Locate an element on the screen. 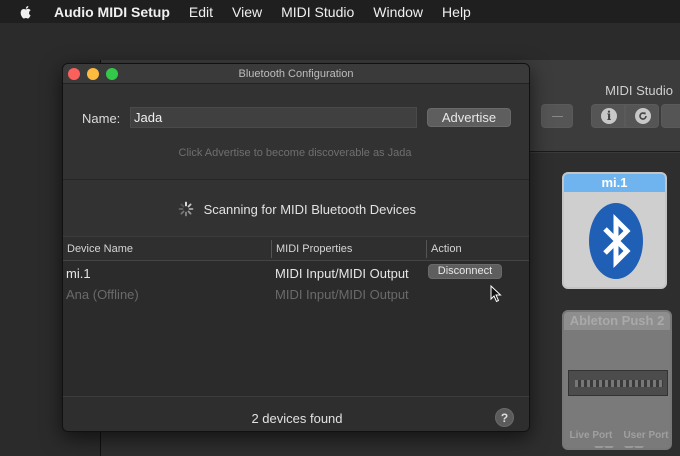  dialog-footer: 2 devices found ? is located at coordinates (296, 413).